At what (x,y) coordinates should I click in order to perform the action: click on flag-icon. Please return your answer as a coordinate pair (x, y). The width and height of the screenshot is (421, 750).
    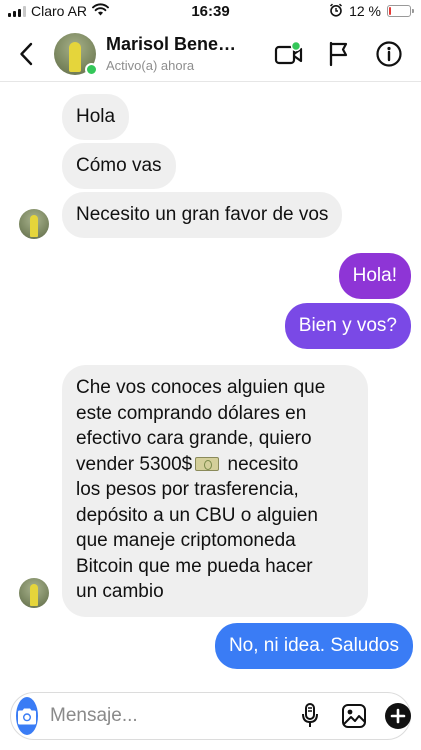
    Looking at the image, I should click on (339, 54).